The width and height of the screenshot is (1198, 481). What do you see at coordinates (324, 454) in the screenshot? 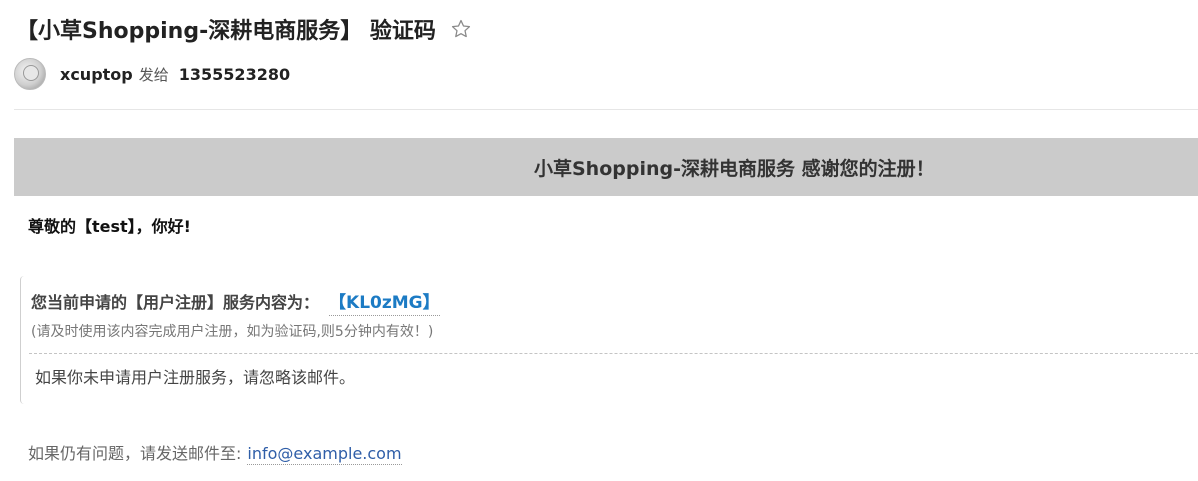
I see `footer-email-link: info@example.com` at bounding box center [324, 454].